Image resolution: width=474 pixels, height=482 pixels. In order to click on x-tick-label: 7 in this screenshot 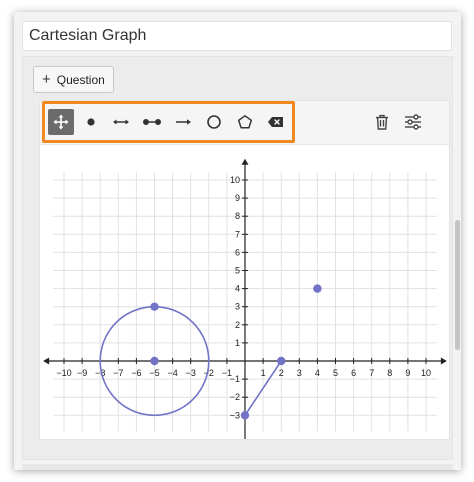, I will do `click(371, 373)`.